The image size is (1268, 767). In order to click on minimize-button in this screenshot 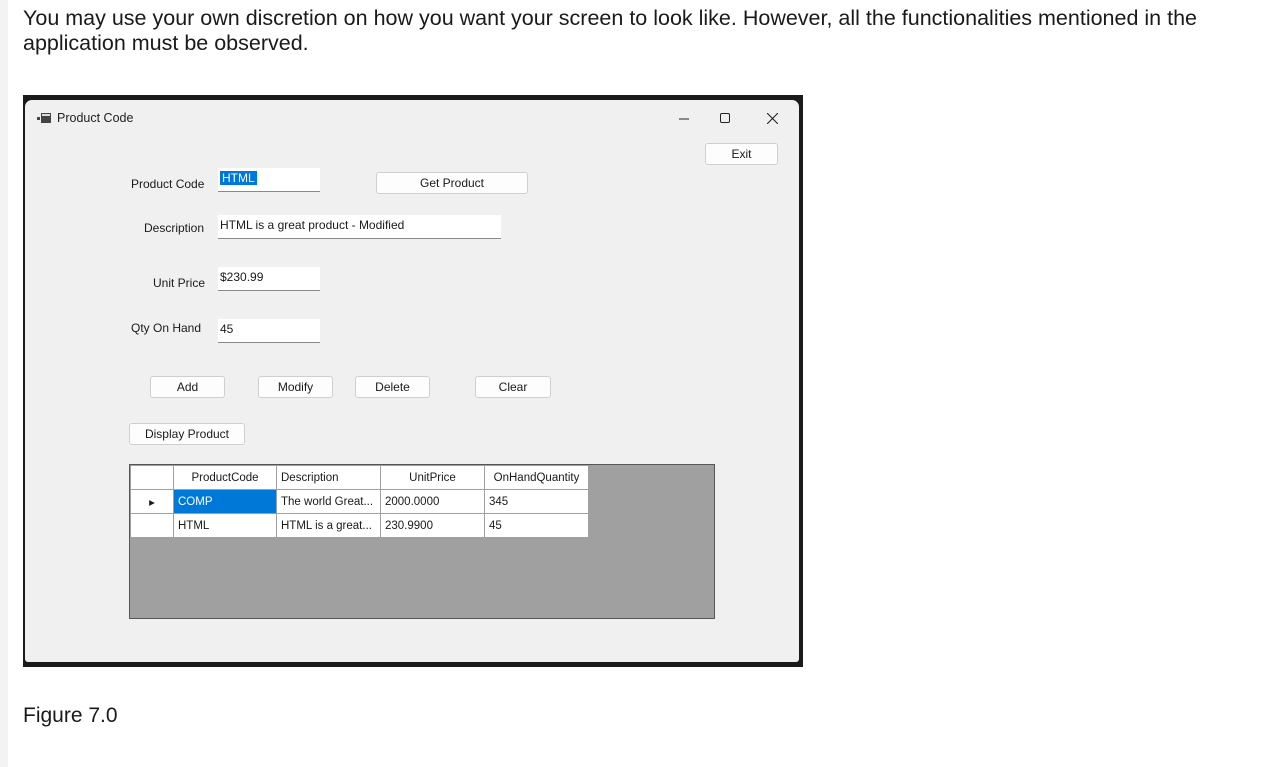, I will do `click(684, 118)`.